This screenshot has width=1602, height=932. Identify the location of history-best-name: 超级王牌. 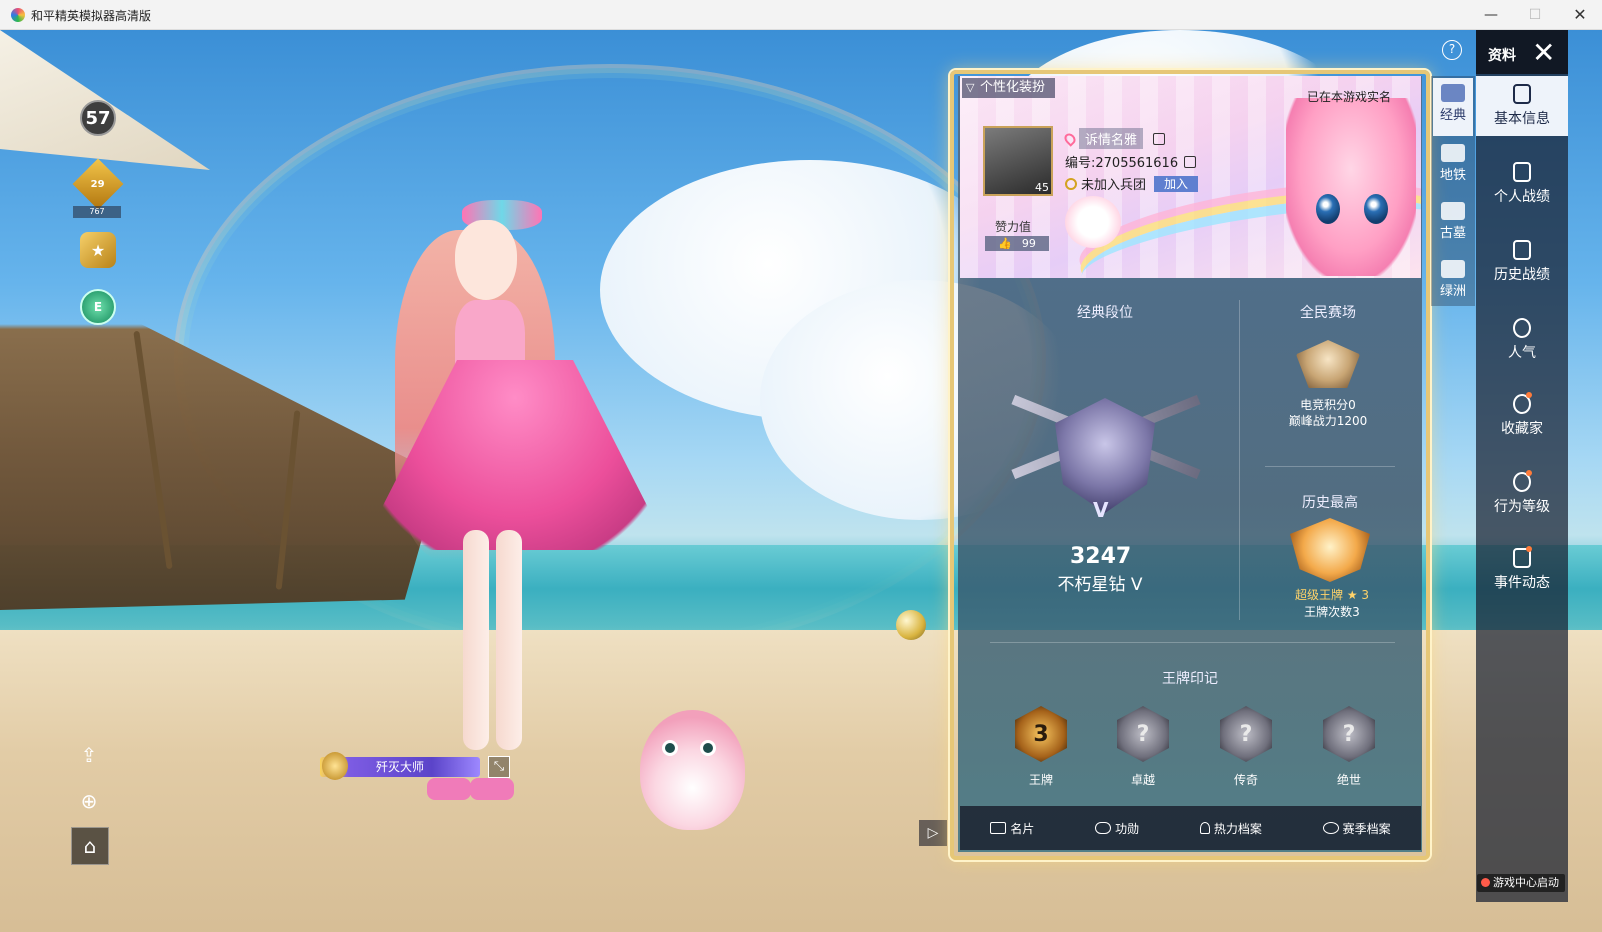
(1318, 595).